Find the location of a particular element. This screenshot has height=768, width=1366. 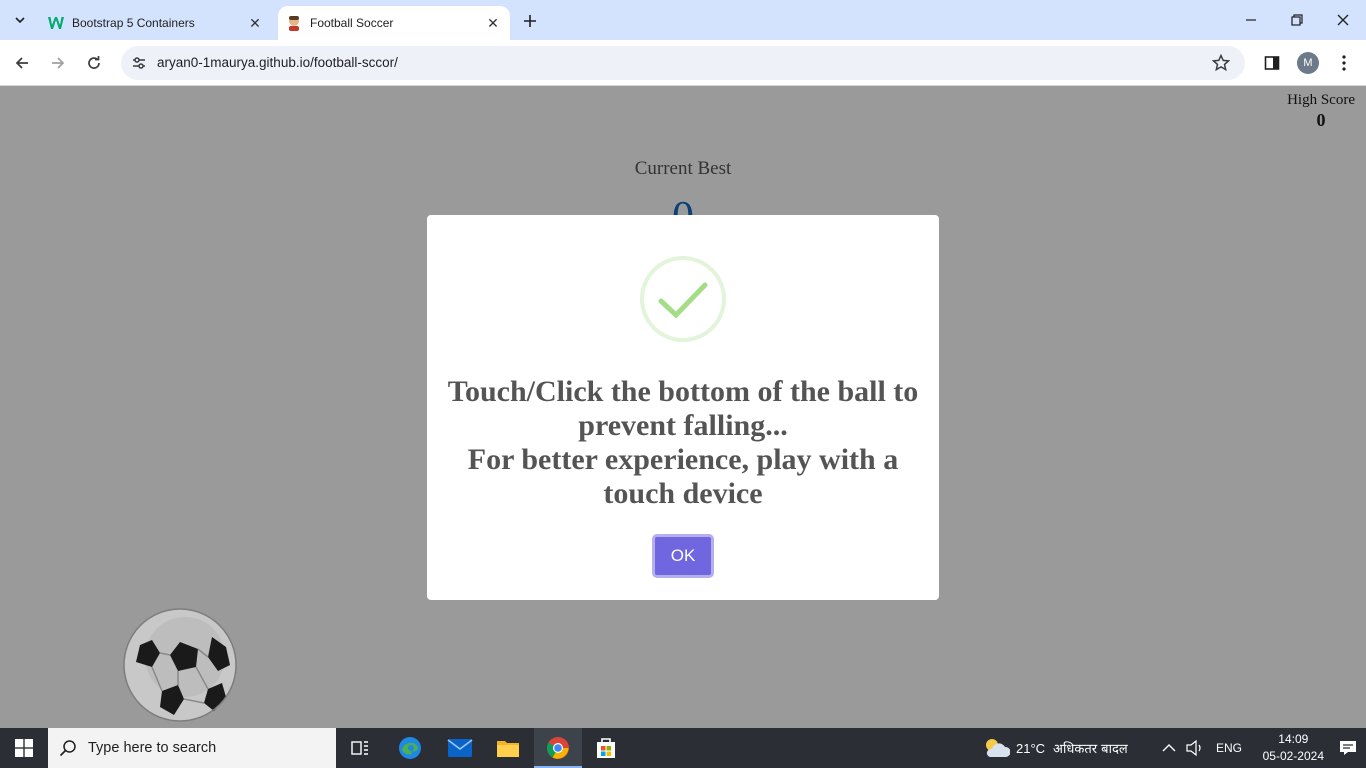

tab-bootstrap-containers: Bootstrap 5 Containers ✕ is located at coordinates (156, 23).